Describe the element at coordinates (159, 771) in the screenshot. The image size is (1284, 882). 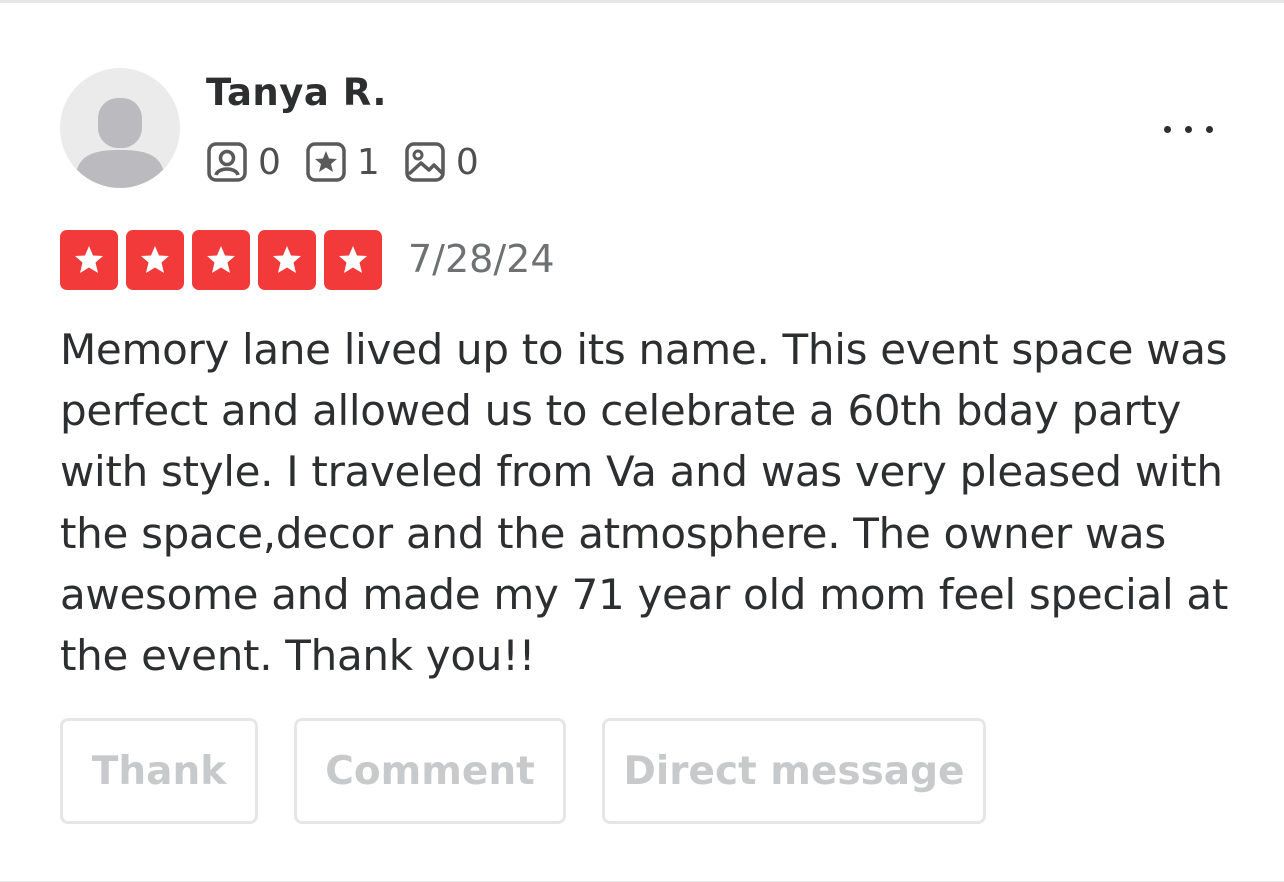
I see `thank-button: Thank` at that location.